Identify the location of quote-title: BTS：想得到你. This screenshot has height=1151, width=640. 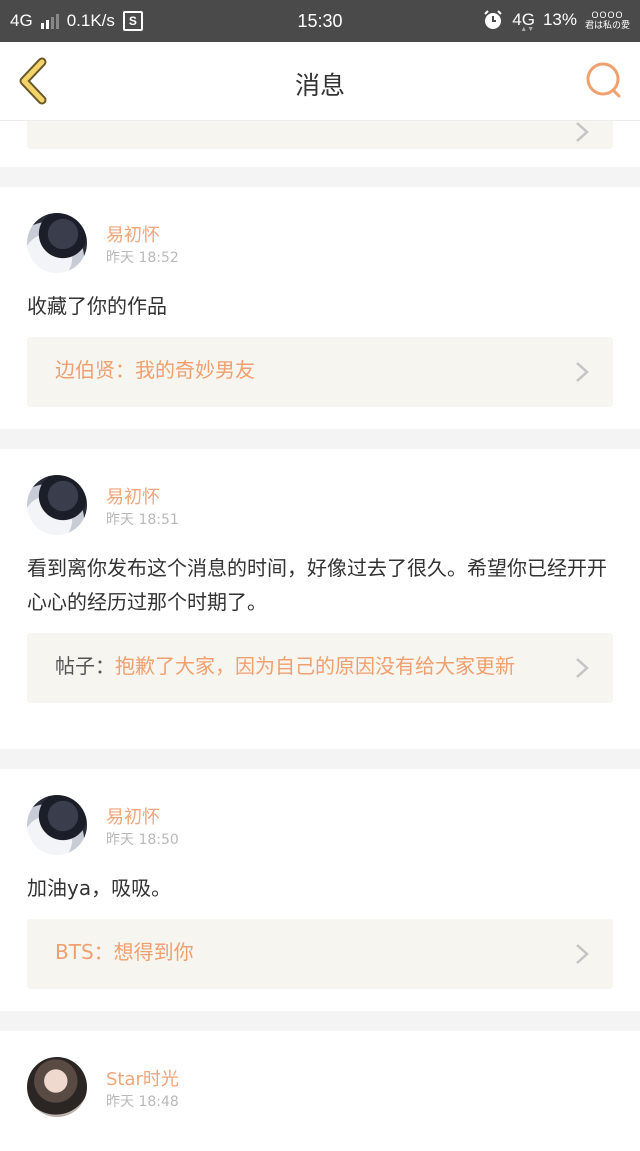
(124, 952).